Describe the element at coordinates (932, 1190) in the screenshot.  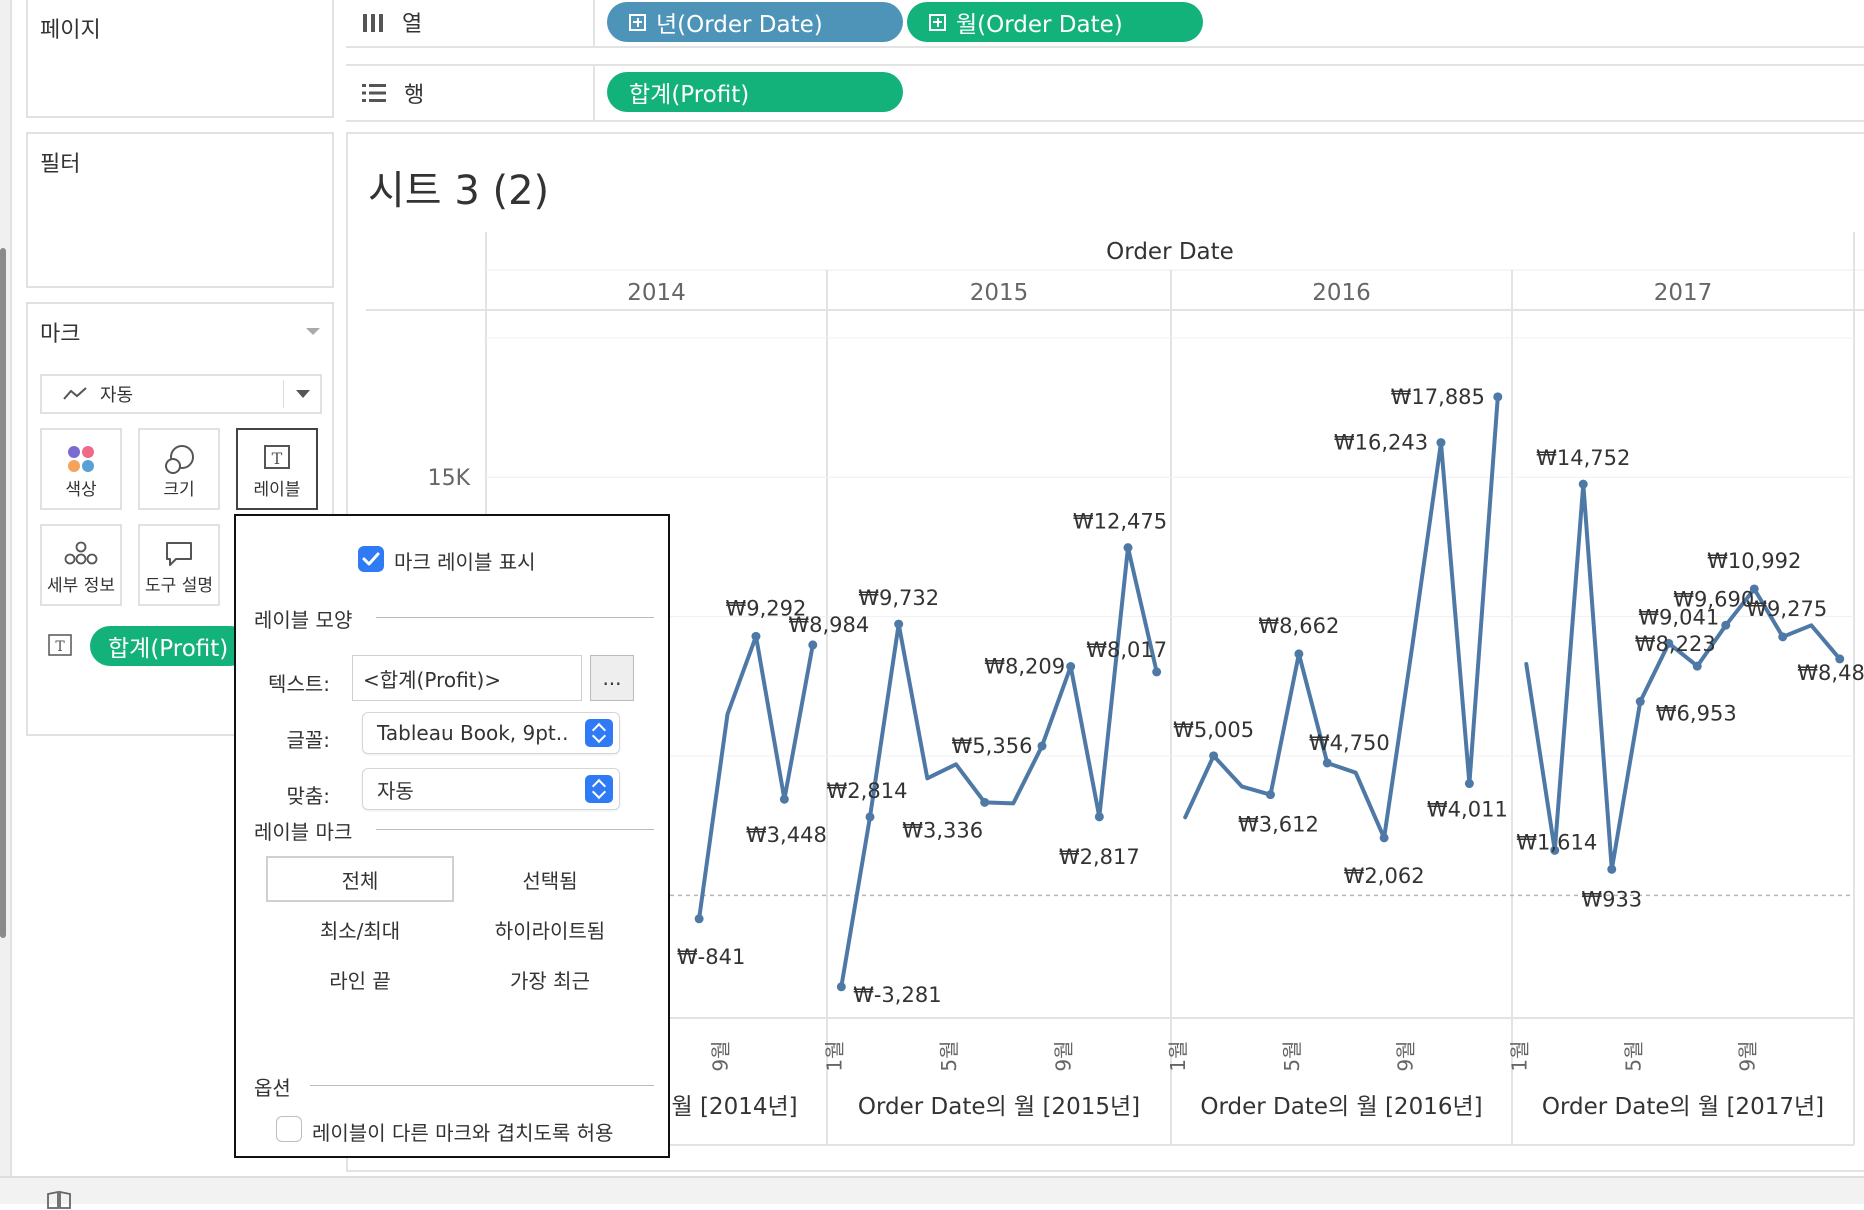
I see `bottom-tab-strip` at that location.